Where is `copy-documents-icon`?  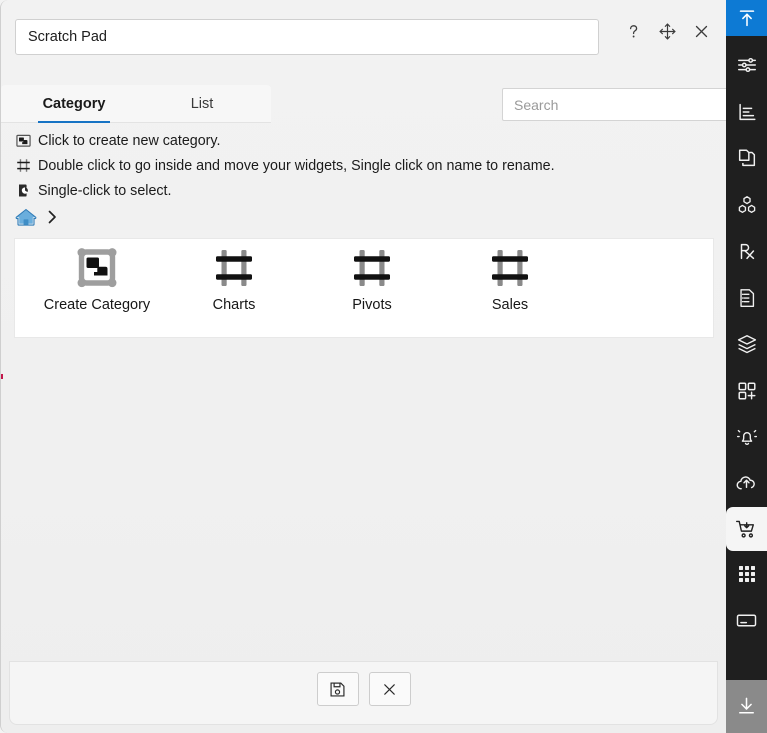 copy-documents-icon is located at coordinates (746, 158).